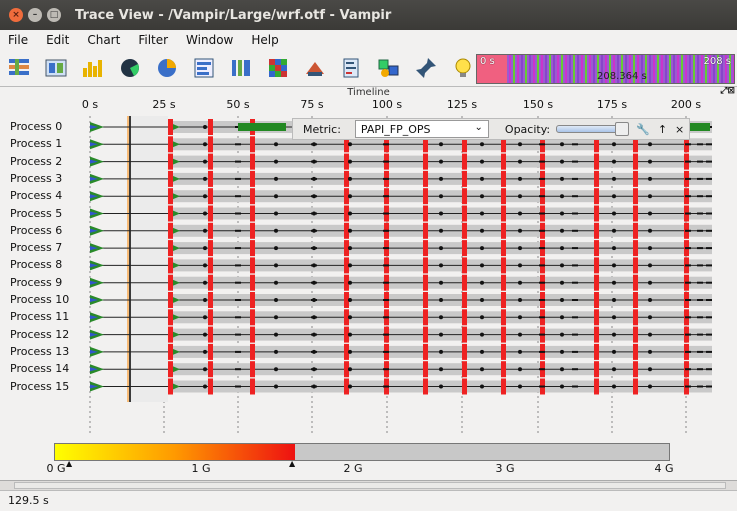  Describe the element at coordinates (264, 40) in the screenshot. I see `menu-help: Help` at that location.